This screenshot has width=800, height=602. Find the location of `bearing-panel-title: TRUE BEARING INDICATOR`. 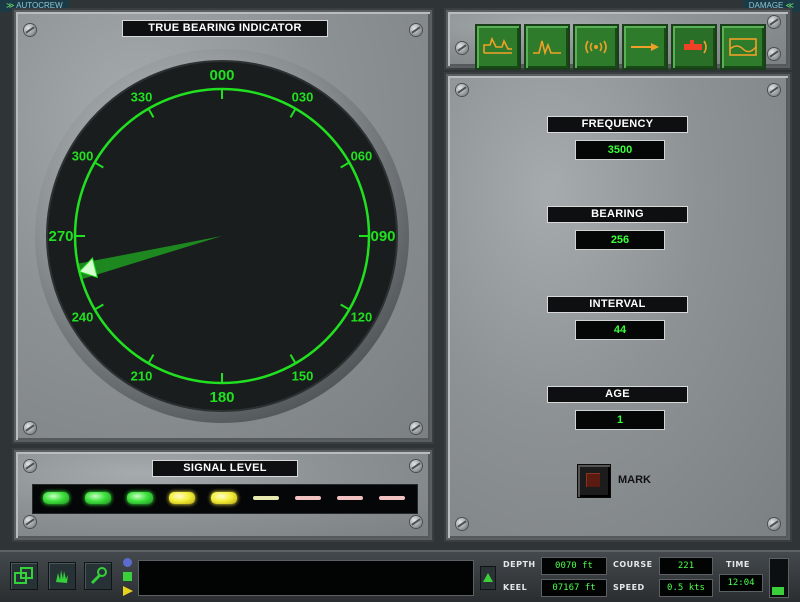

bearing-panel-title: TRUE BEARING INDICATOR is located at coordinates (225, 28).